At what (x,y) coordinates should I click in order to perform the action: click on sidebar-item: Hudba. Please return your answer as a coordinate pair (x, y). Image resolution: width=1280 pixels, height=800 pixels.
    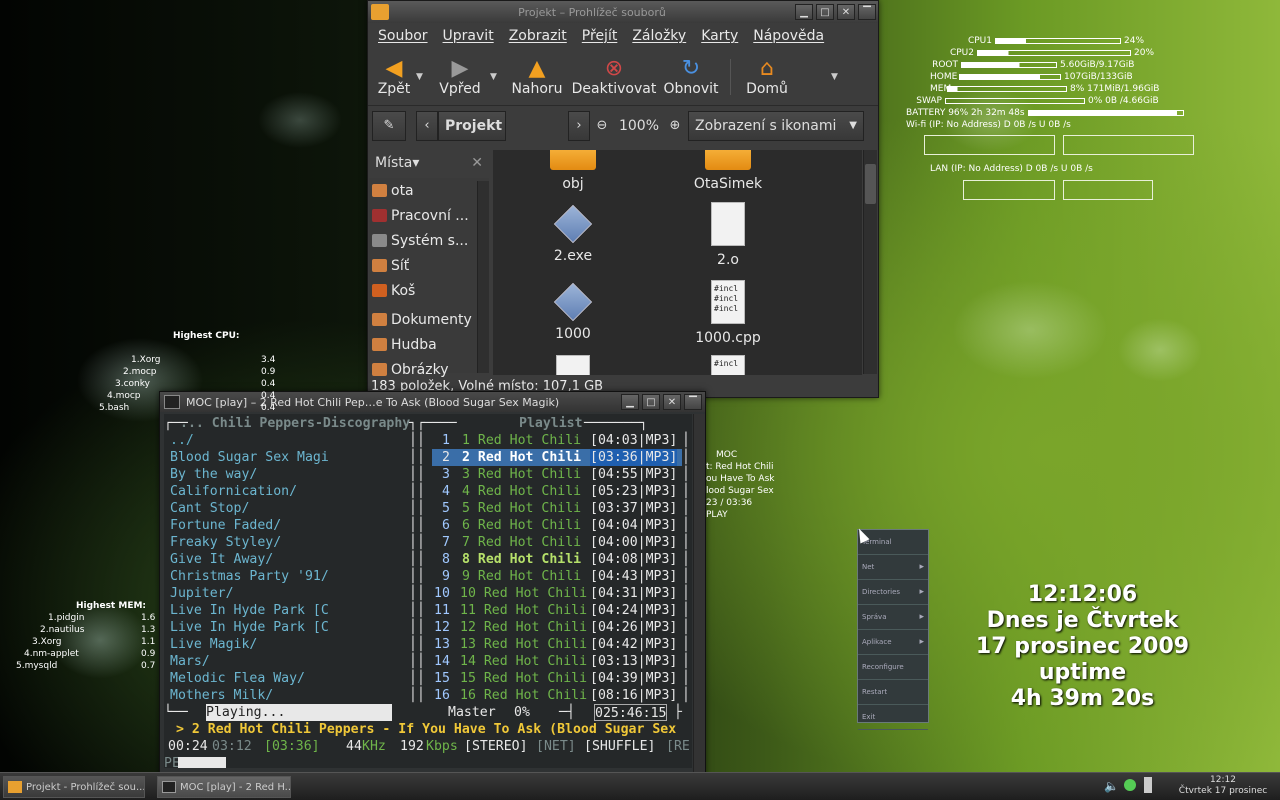
    Looking at the image, I should click on (429, 344).